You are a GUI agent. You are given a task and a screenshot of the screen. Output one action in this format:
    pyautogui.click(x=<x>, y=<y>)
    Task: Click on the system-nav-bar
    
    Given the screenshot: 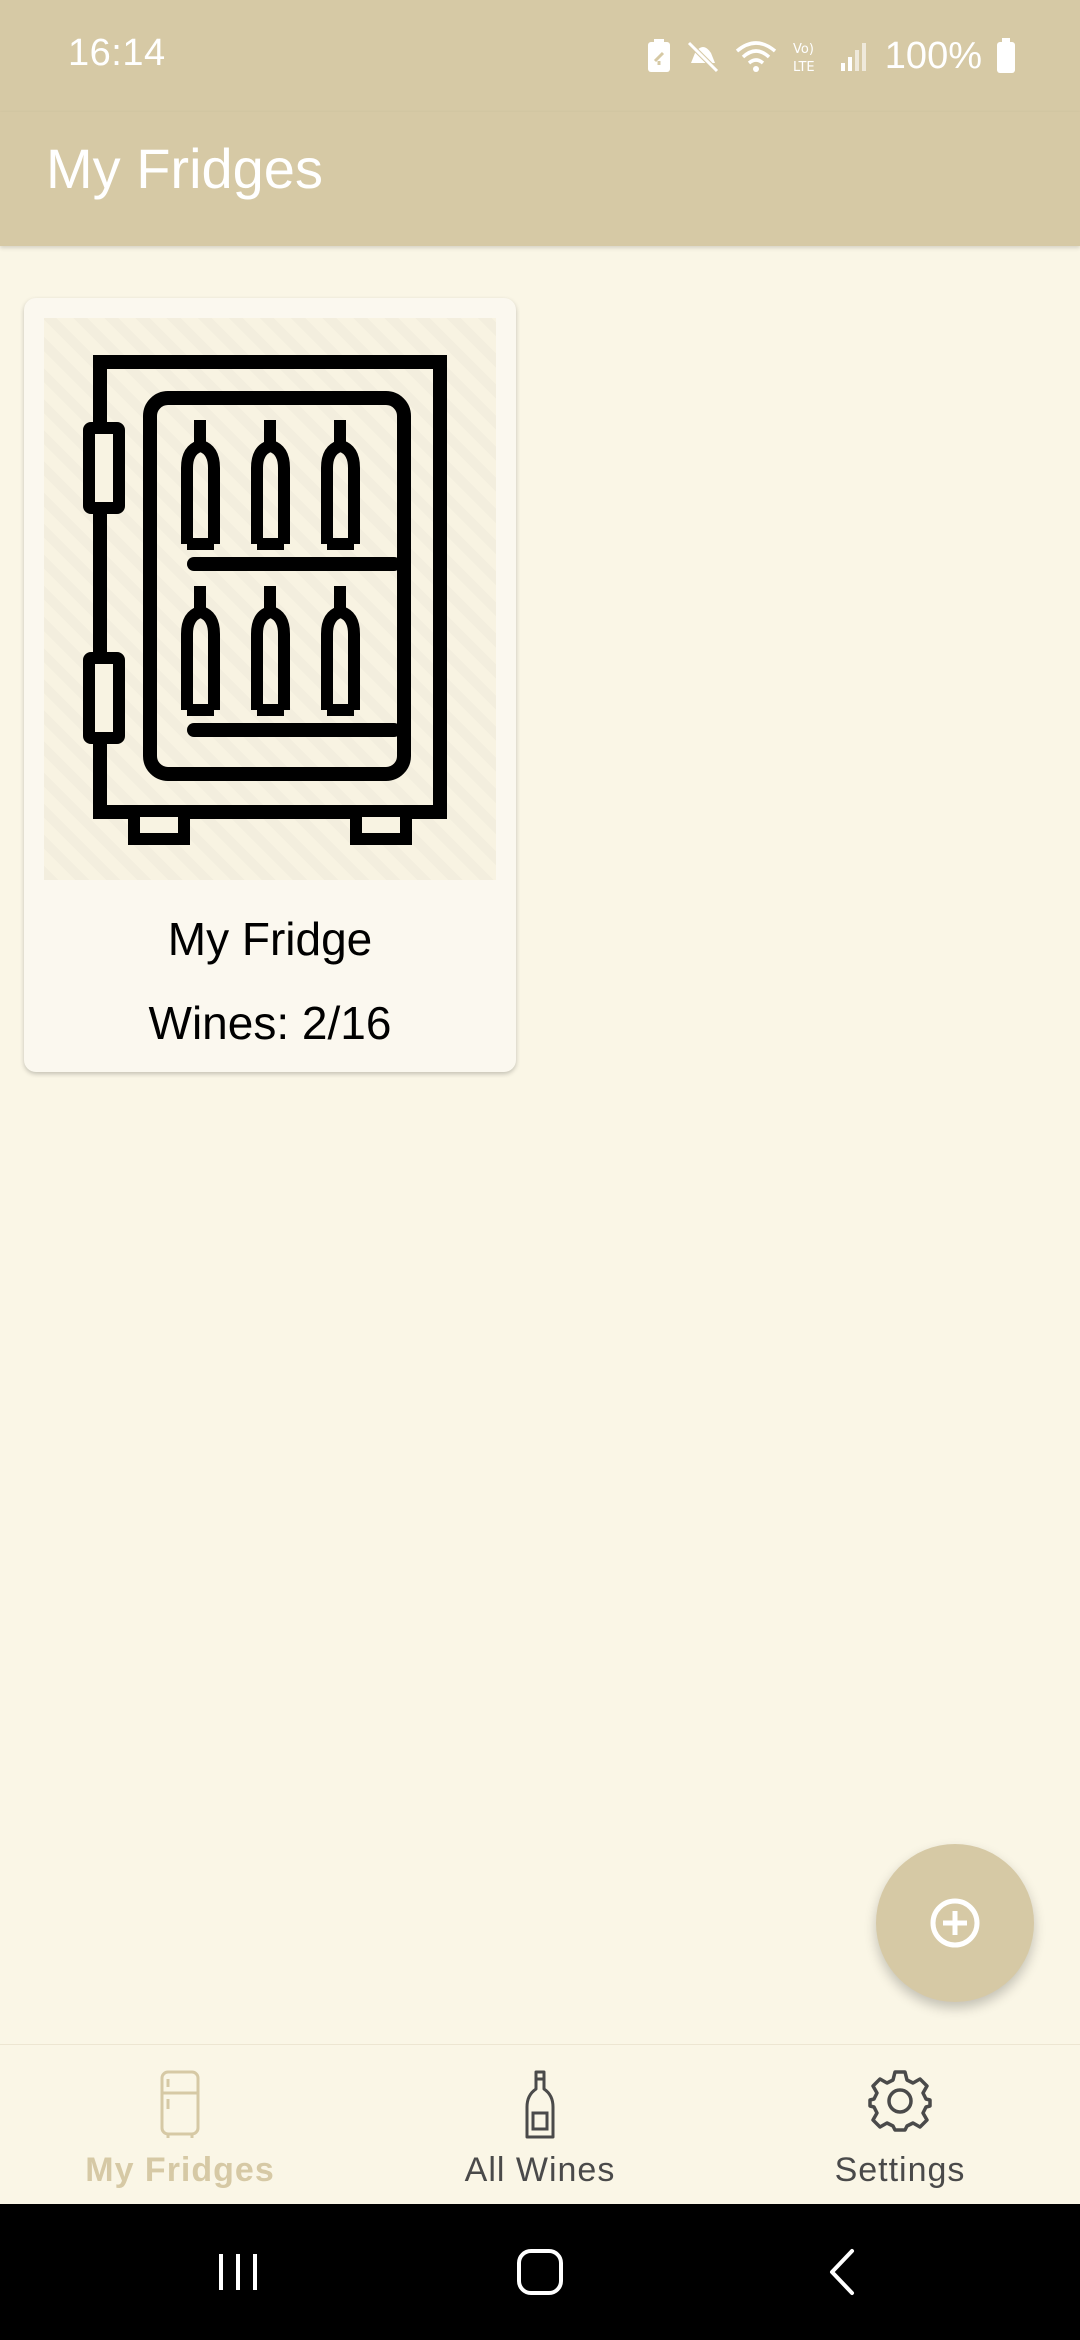 What is the action you would take?
    pyautogui.click(x=540, y=2272)
    